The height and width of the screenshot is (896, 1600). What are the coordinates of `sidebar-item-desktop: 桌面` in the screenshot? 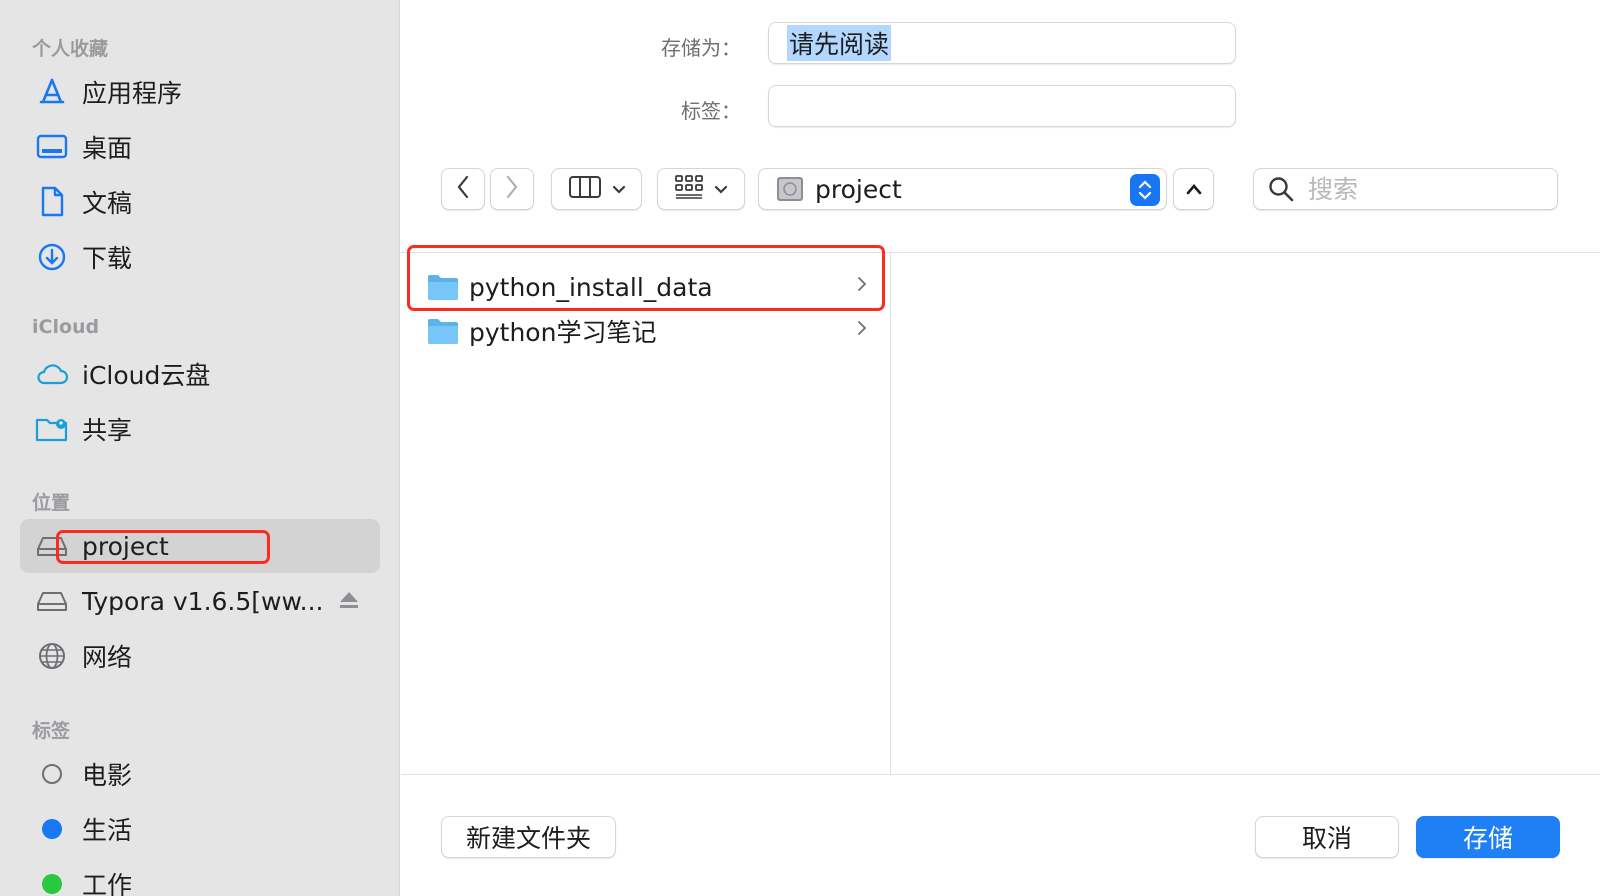 It's located at (200, 147).